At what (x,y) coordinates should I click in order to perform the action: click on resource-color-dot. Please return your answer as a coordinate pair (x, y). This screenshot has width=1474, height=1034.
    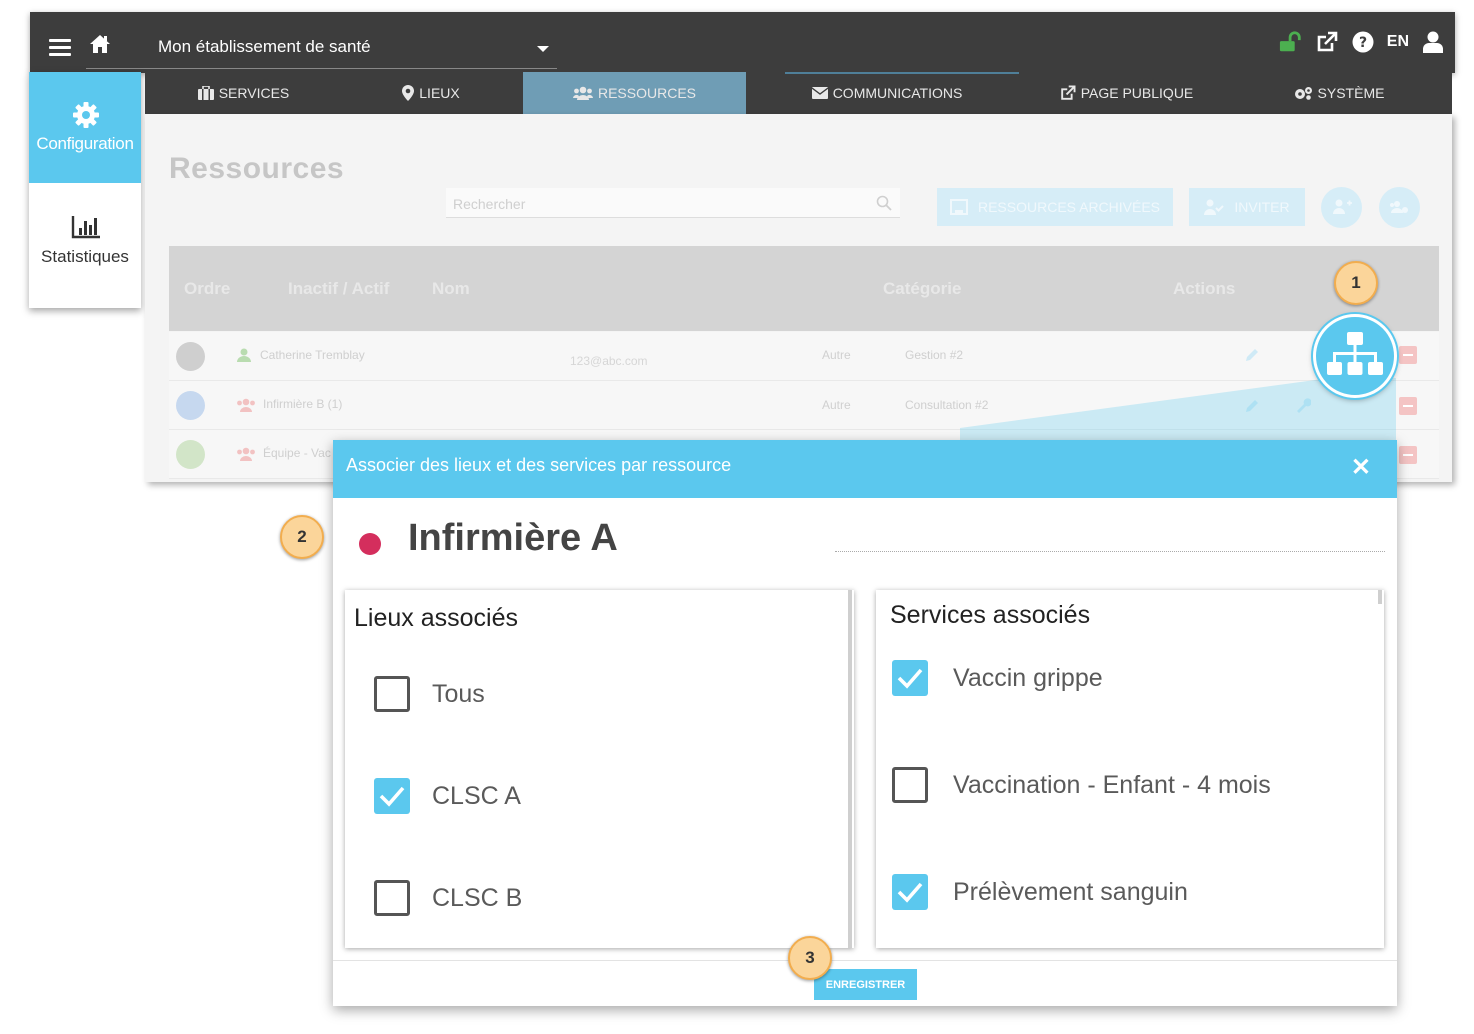
    Looking at the image, I should click on (370, 544).